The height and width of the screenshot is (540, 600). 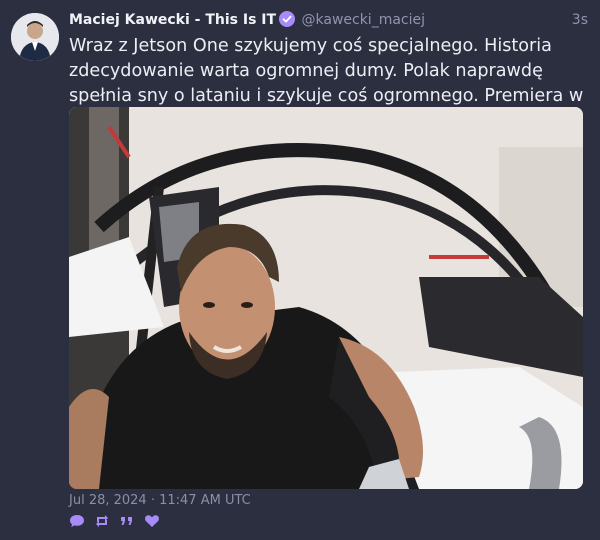 What do you see at coordinates (364, 20) in the screenshot?
I see `author-handle: @kawecki_maciej` at bounding box center [364, 20].